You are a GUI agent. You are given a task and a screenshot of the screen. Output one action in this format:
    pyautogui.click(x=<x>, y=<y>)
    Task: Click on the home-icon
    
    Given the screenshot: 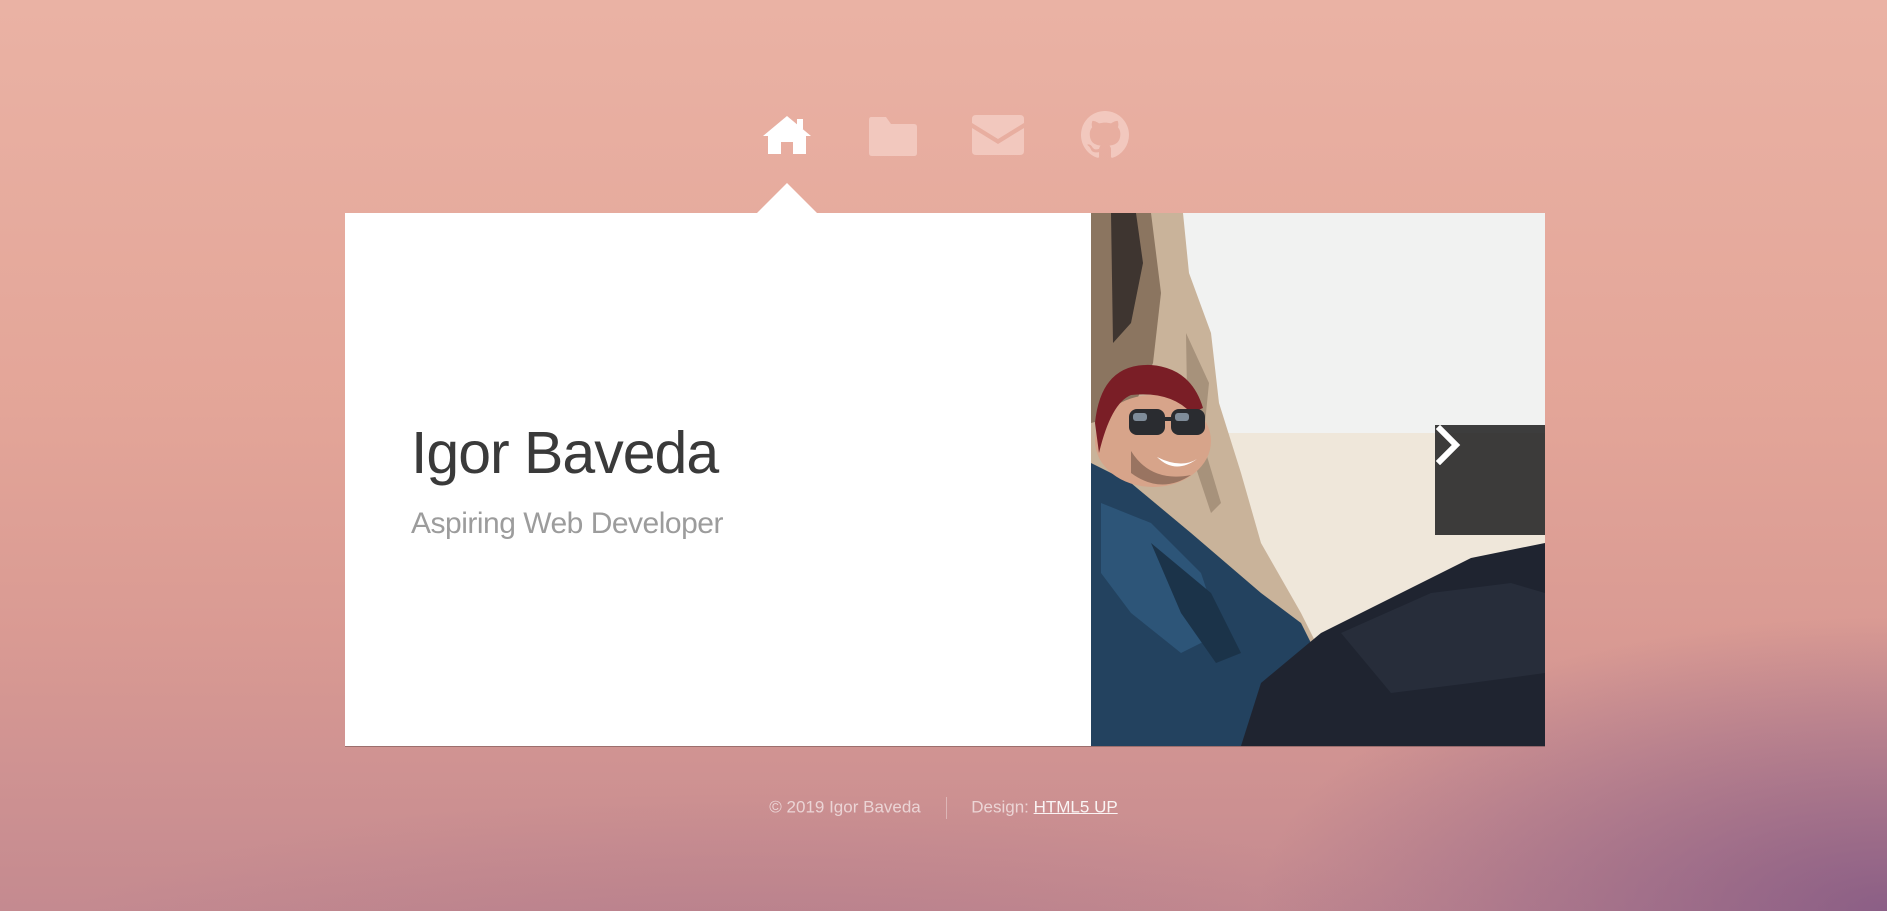 What is the action you would take?
    pyautogui.click(x=787, y=135)
    